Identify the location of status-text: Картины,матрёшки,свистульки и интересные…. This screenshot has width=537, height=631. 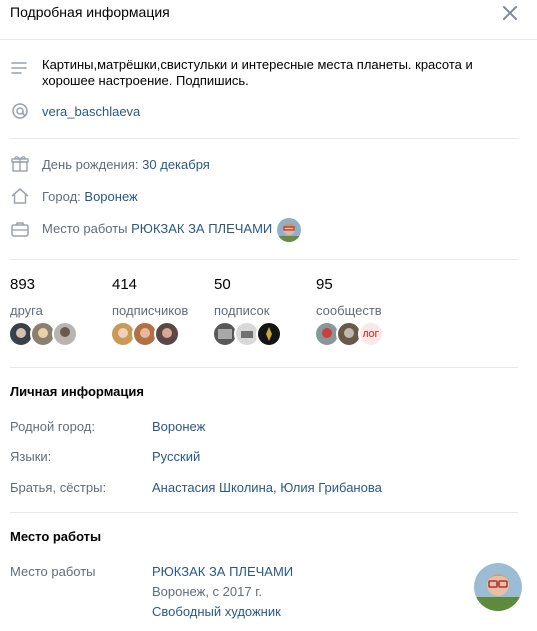
(257, 72).